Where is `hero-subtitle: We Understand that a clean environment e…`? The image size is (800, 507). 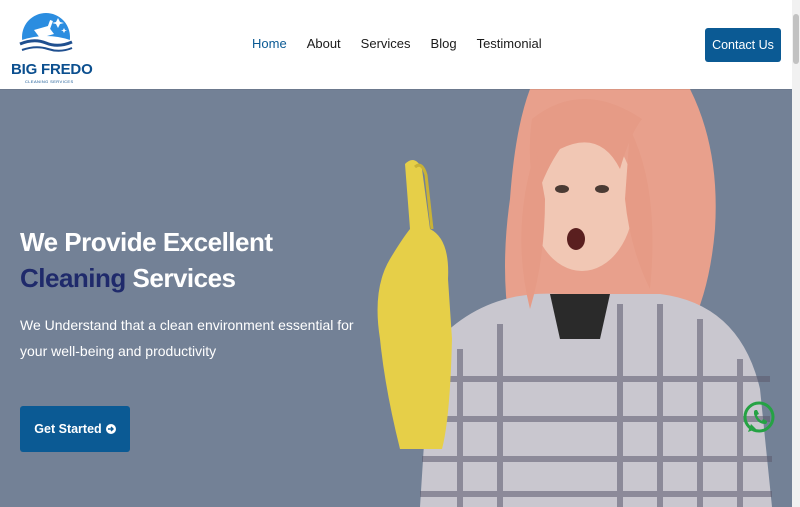 hero-subtitle: We Understand that a clean environment e… is located at coordinates (187, 338).